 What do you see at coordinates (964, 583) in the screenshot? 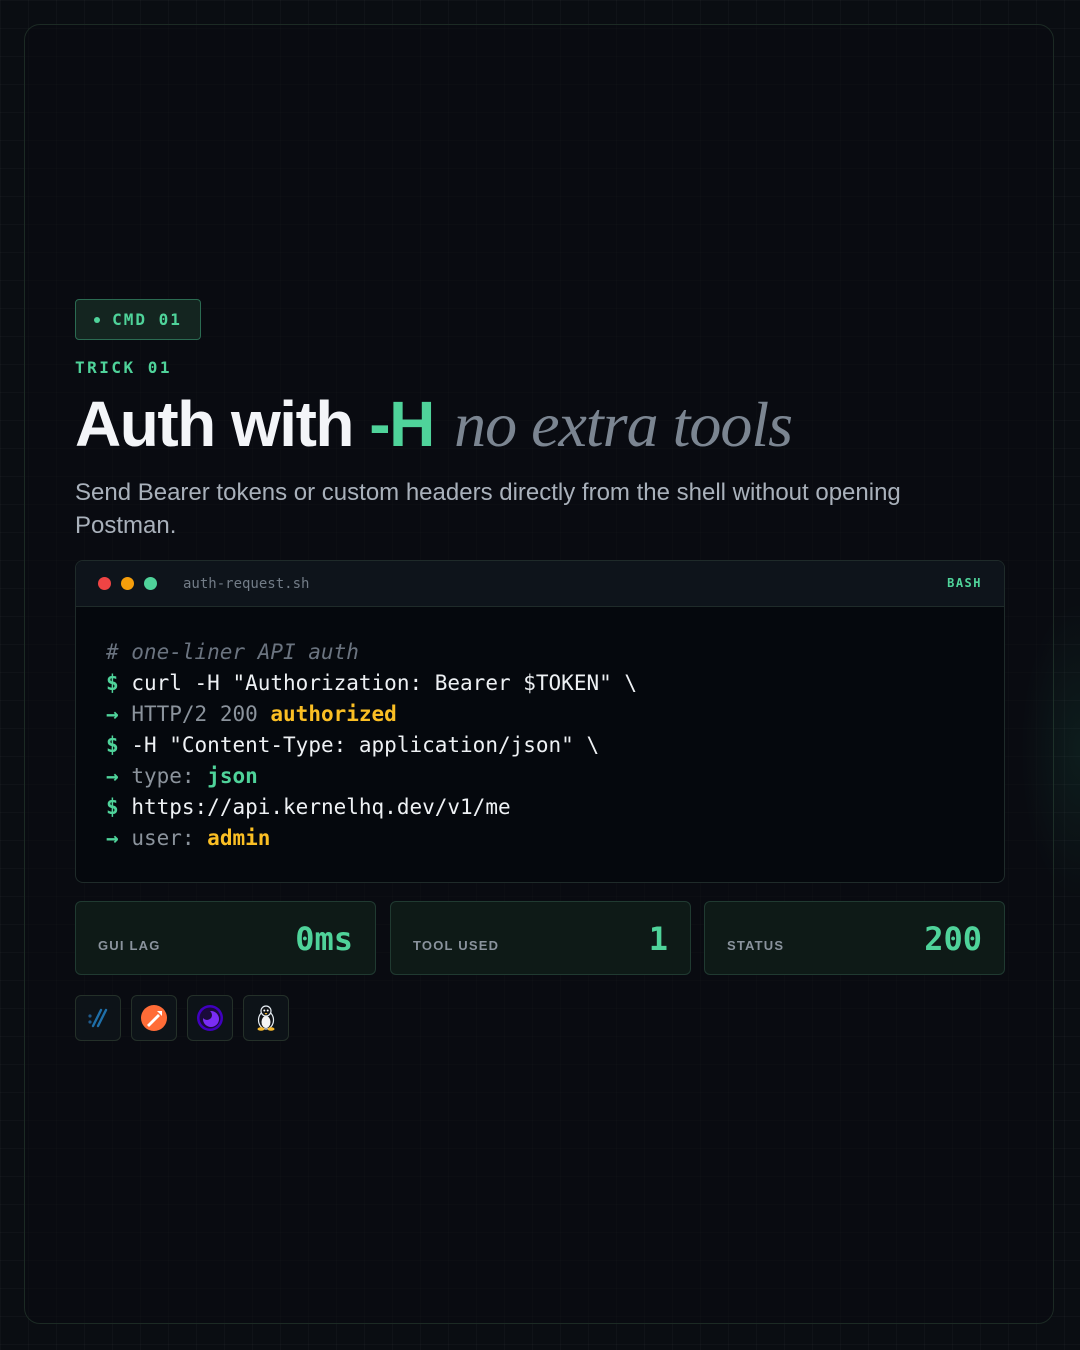
I see `terminal-language: BASH` at bounding box center [964, 583].